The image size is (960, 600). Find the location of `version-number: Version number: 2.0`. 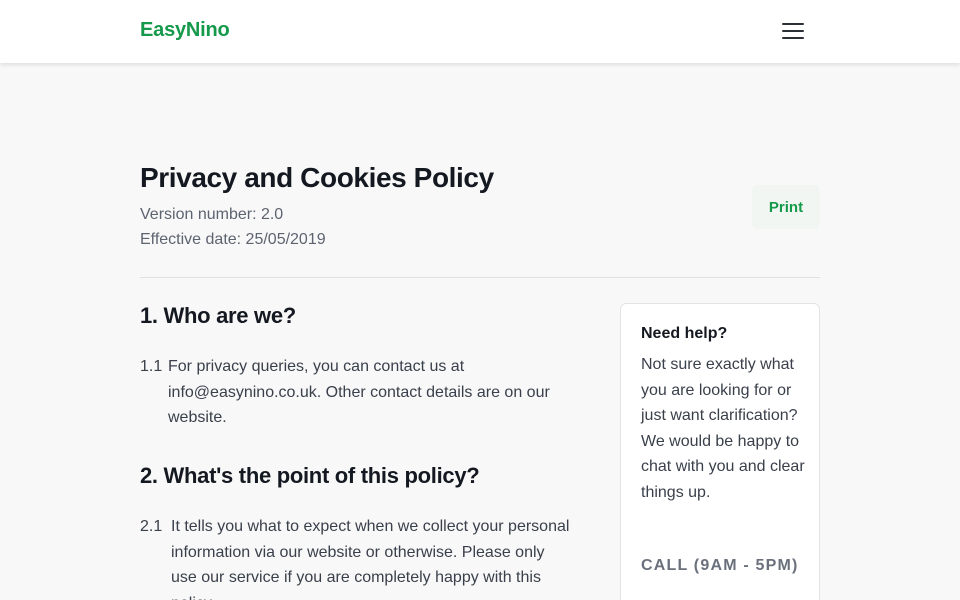

version-number: Version number: 2.0 is located at coordinates (212, 214).